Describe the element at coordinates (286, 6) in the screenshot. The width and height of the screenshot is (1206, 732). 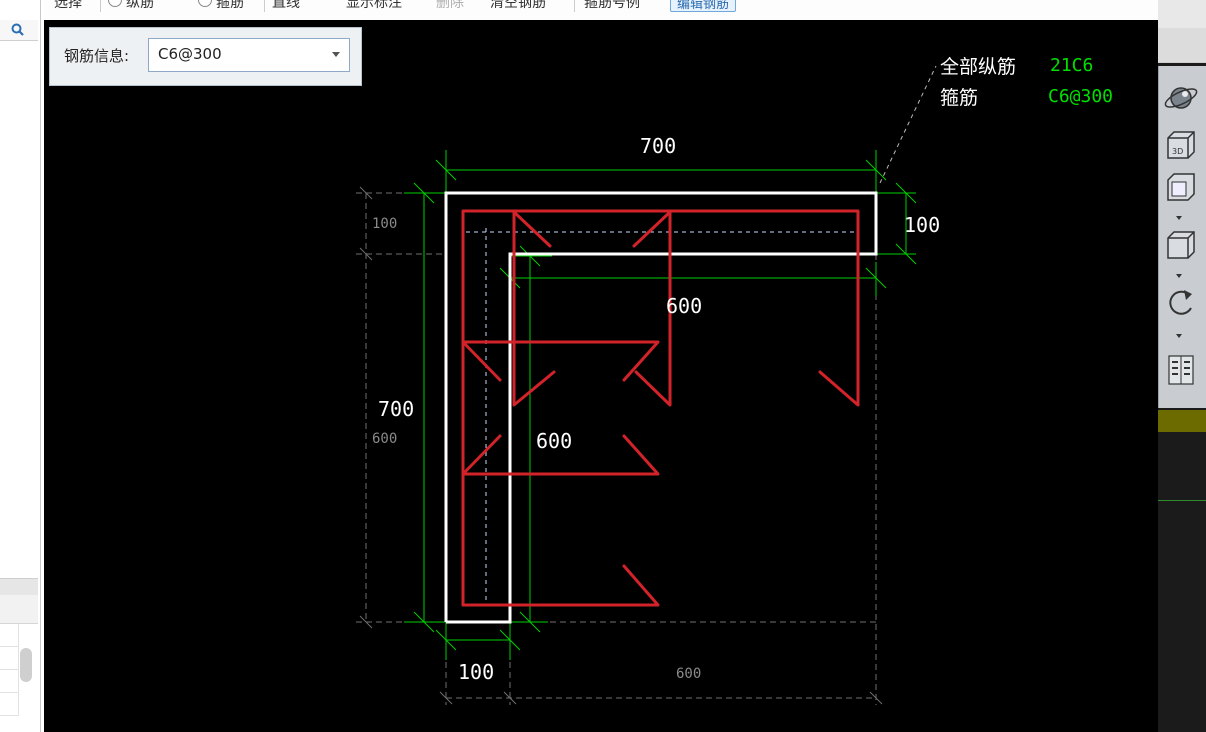
I see `tool-line: 直线` at that location.